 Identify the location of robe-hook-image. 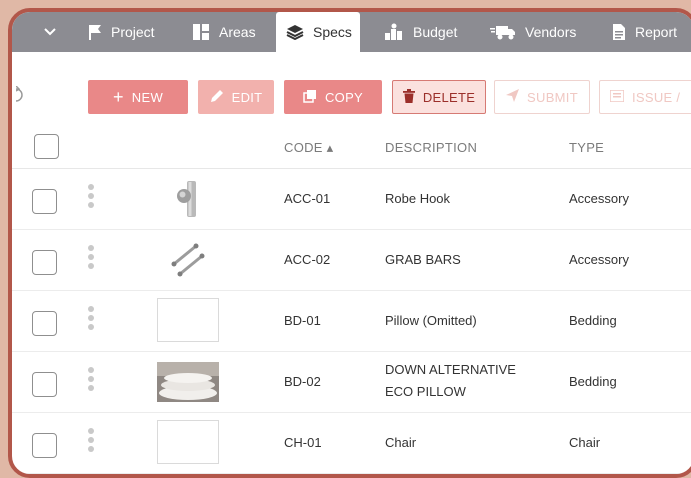
(188, 199).